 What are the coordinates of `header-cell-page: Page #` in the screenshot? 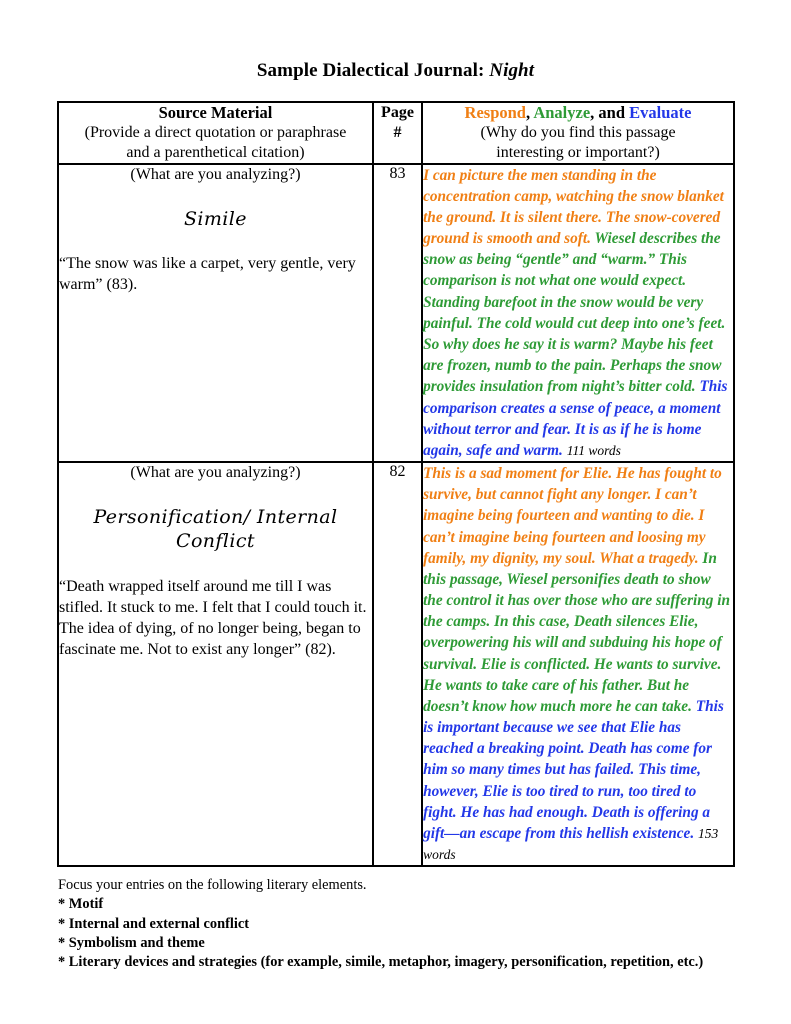 It's located at (397, 133).